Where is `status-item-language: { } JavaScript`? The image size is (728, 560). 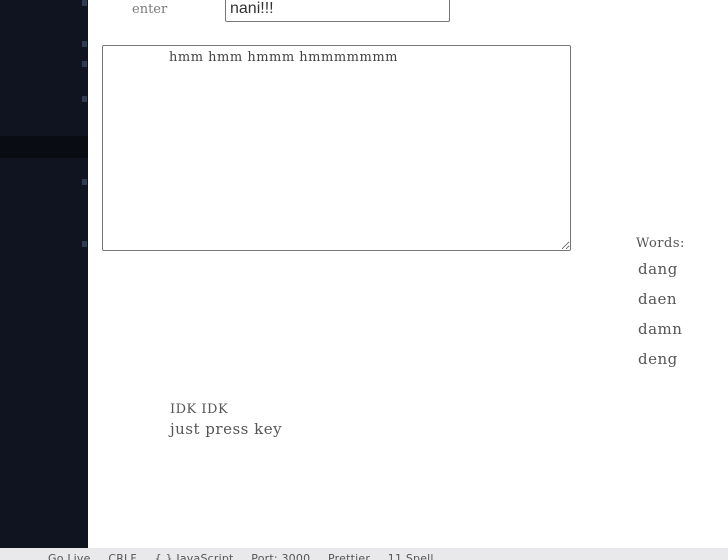 status-item-language: { } JavaScript is located at coordinates (194, 556).